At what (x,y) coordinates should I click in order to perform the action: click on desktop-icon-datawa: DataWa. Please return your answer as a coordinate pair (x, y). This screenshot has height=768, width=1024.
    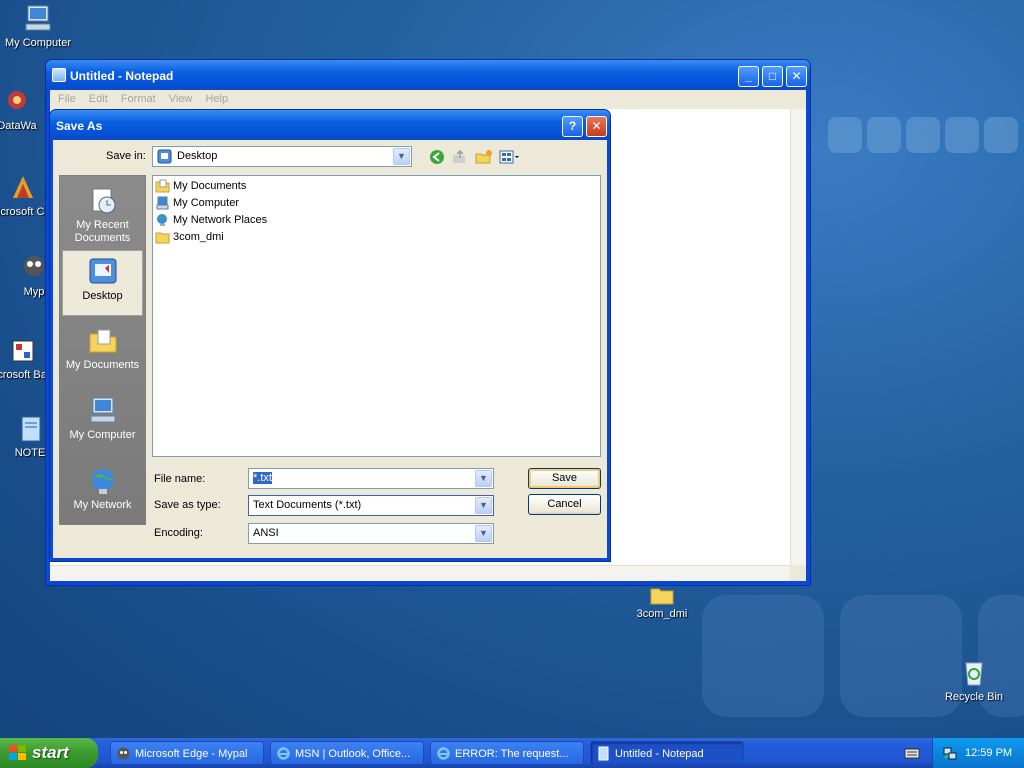
    Looking at the image, I should click on (23, 109).